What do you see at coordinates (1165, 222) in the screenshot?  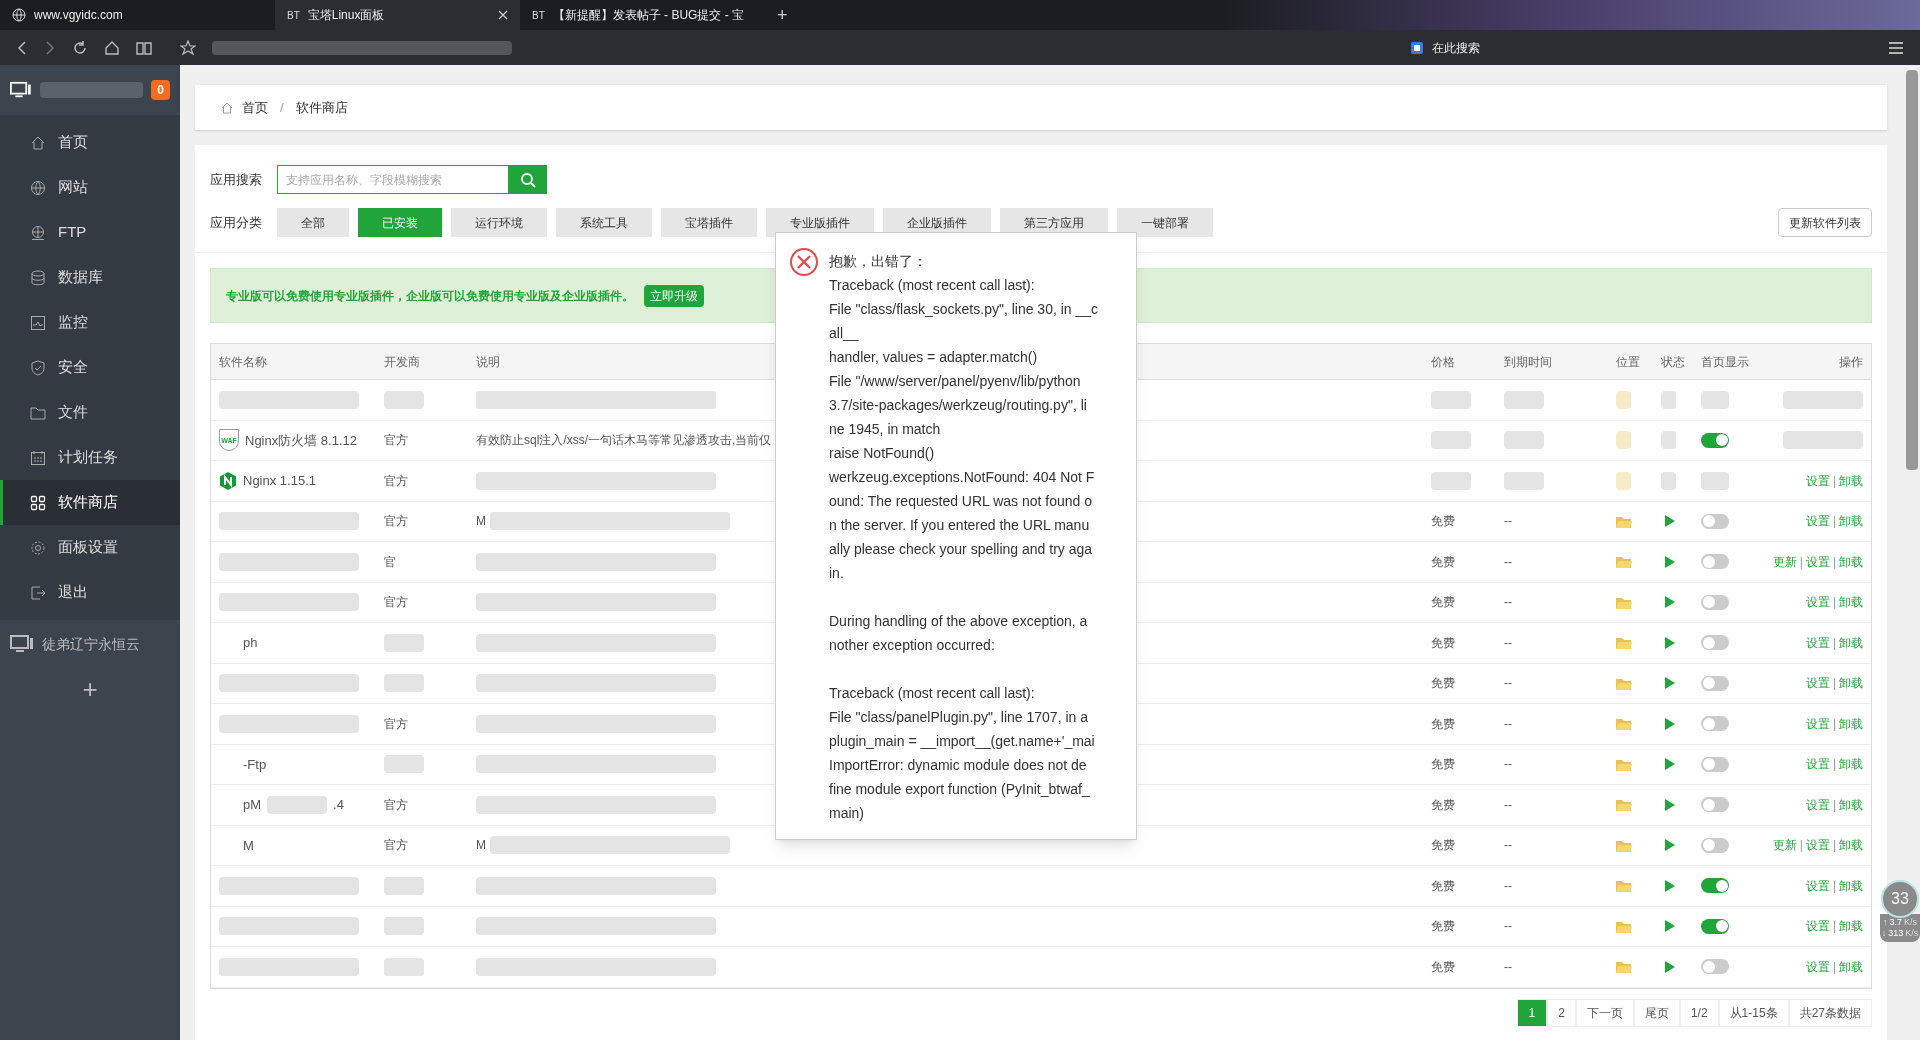 I see `category-tab: 一键部署` at bounding box center [1165, 222].